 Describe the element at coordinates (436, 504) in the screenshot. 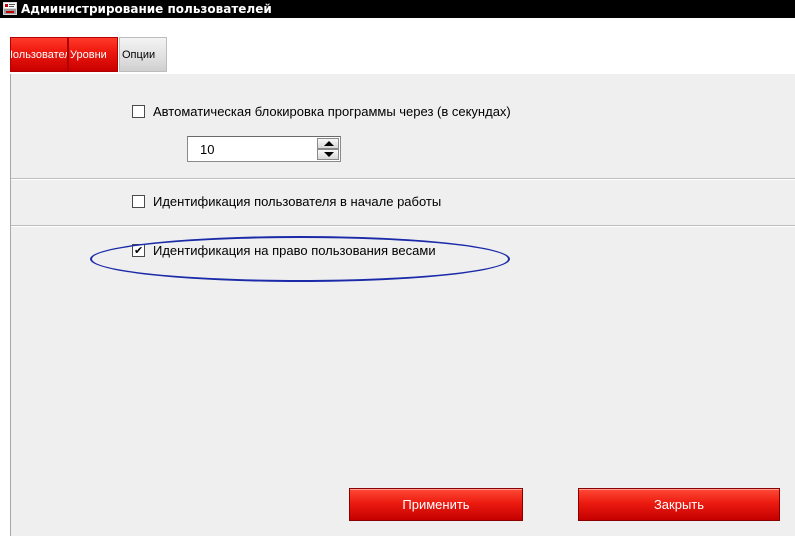

I see `apply-button: Применить` at that location.